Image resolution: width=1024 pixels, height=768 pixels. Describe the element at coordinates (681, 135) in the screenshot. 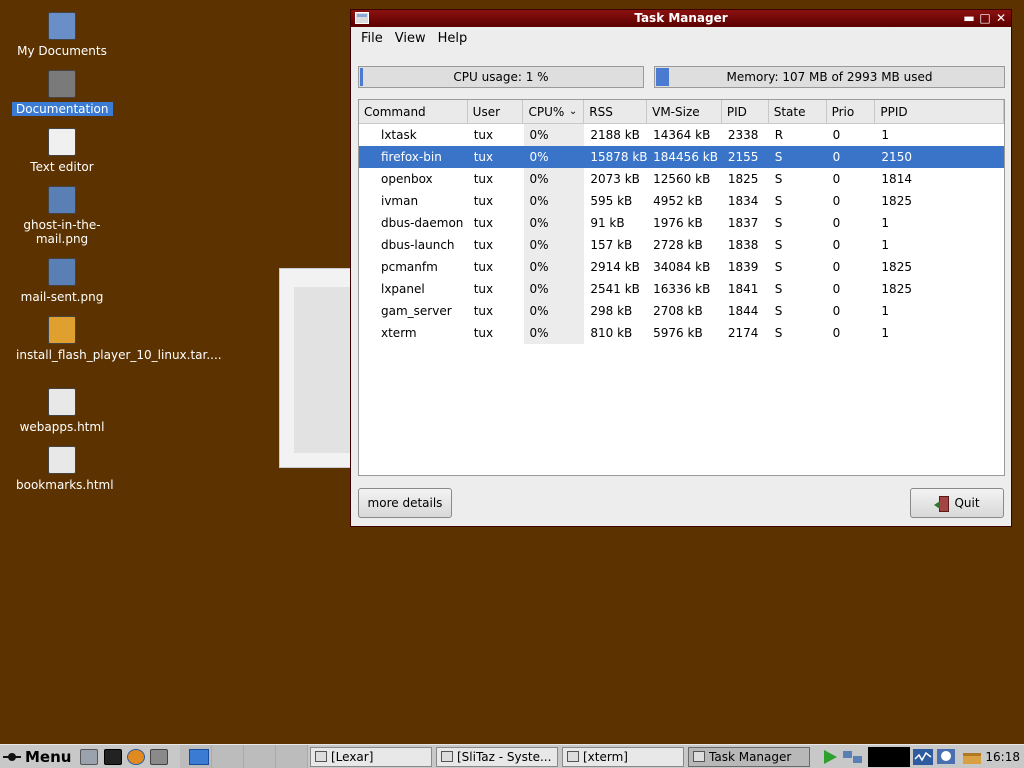

I see `table-row: lxtask tux 0% 2188 kB 14364 kB 2338 R 0 1` at that location.